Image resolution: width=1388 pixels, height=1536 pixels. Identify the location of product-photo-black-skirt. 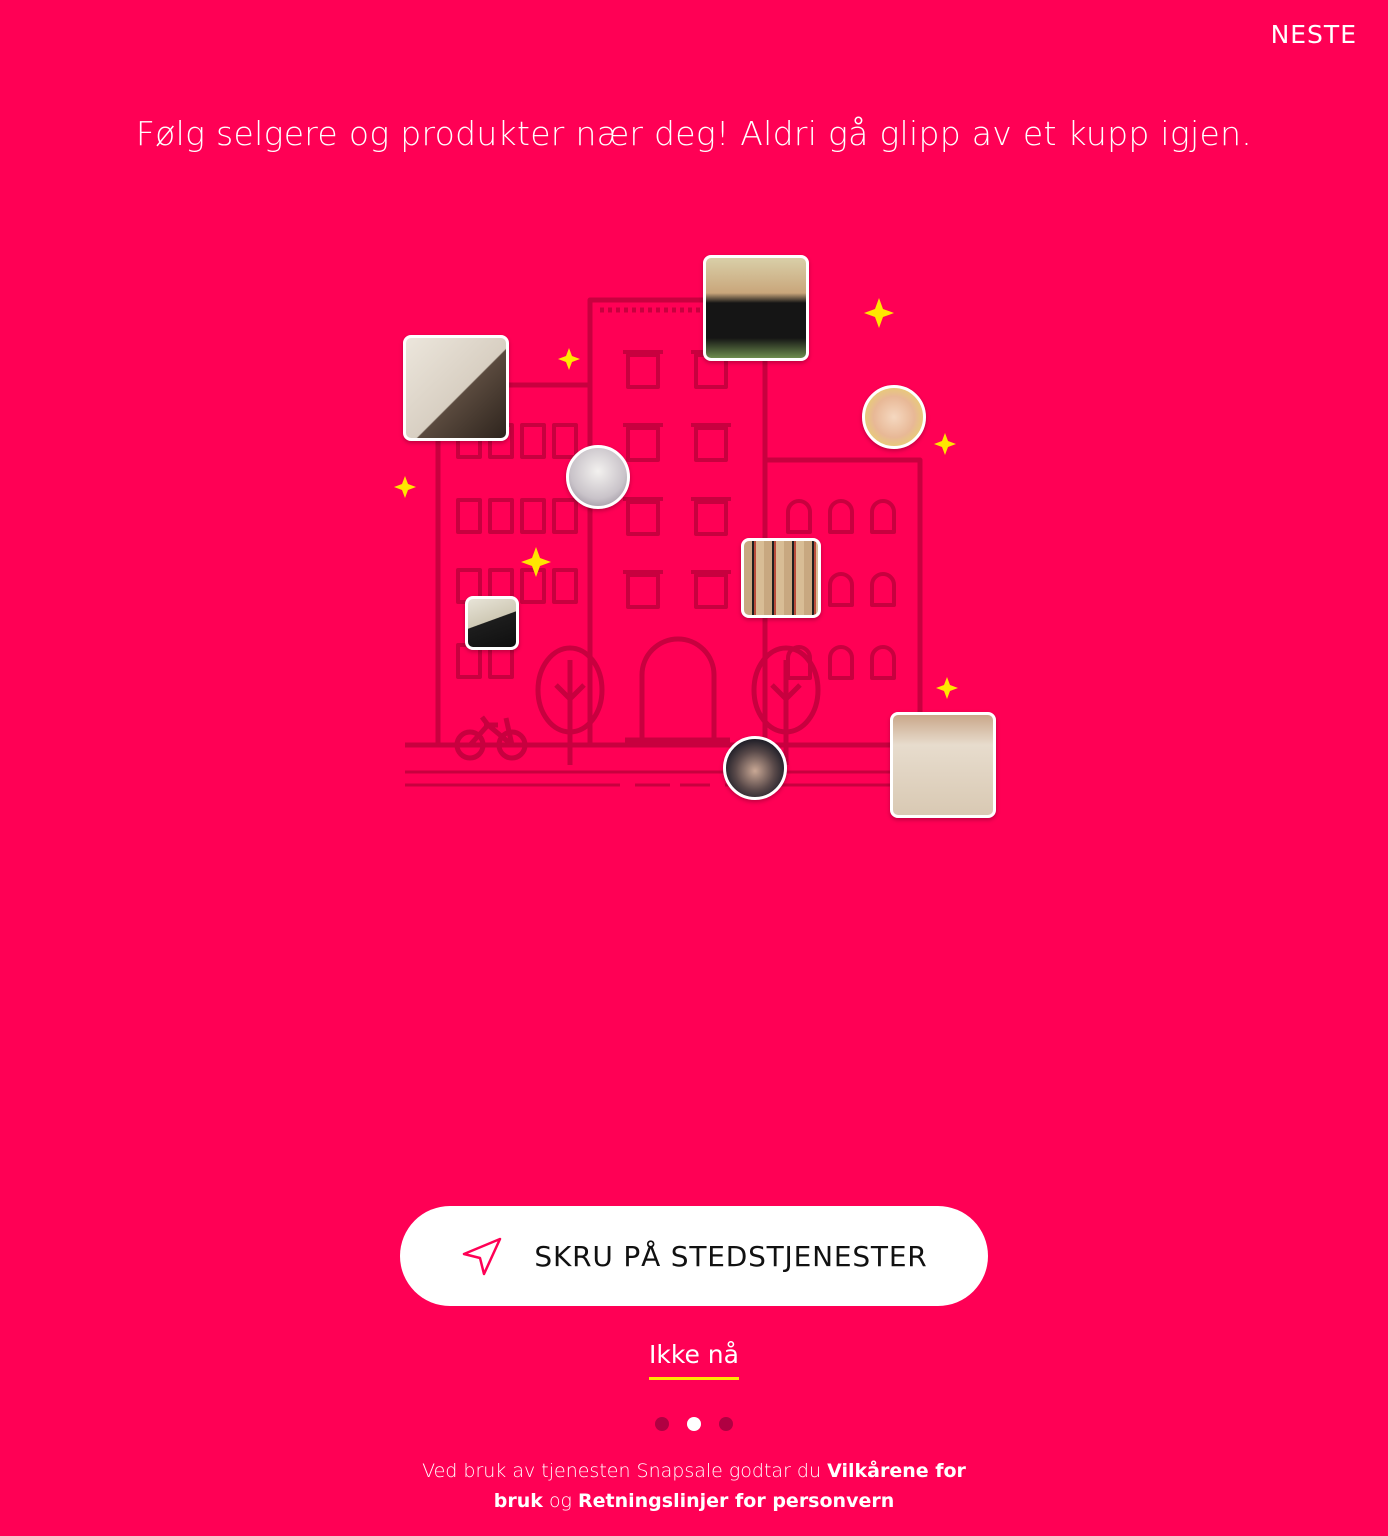
(756, 308).